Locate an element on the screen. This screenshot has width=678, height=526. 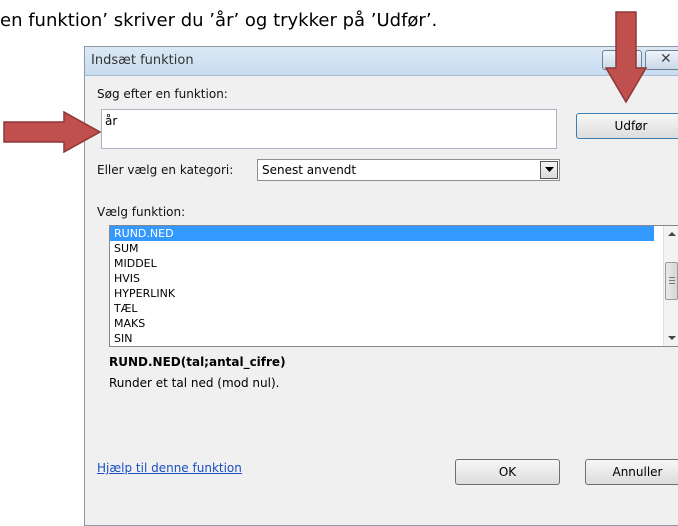
search-label: Søg efter en funktion: is located at coordinates (162, 94).